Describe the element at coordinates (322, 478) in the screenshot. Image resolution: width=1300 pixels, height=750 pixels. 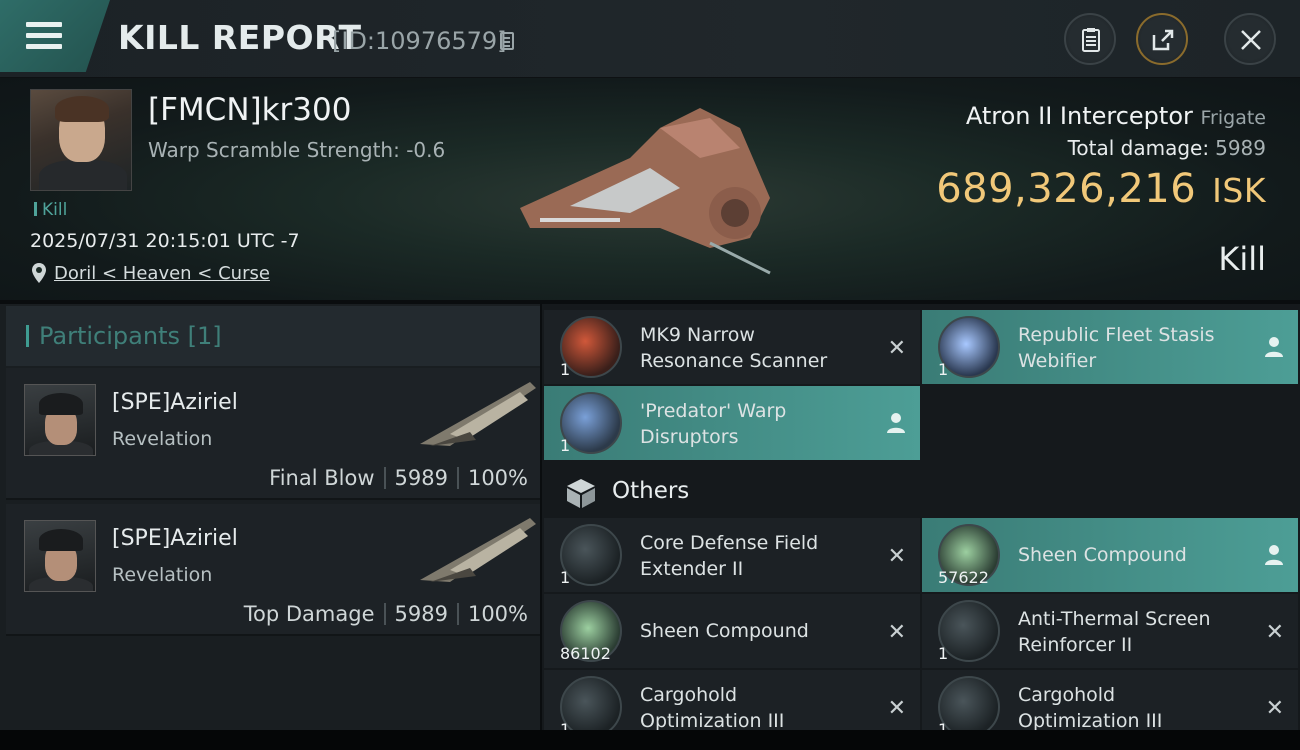
I see `participant-role: Final Blow` at that location.